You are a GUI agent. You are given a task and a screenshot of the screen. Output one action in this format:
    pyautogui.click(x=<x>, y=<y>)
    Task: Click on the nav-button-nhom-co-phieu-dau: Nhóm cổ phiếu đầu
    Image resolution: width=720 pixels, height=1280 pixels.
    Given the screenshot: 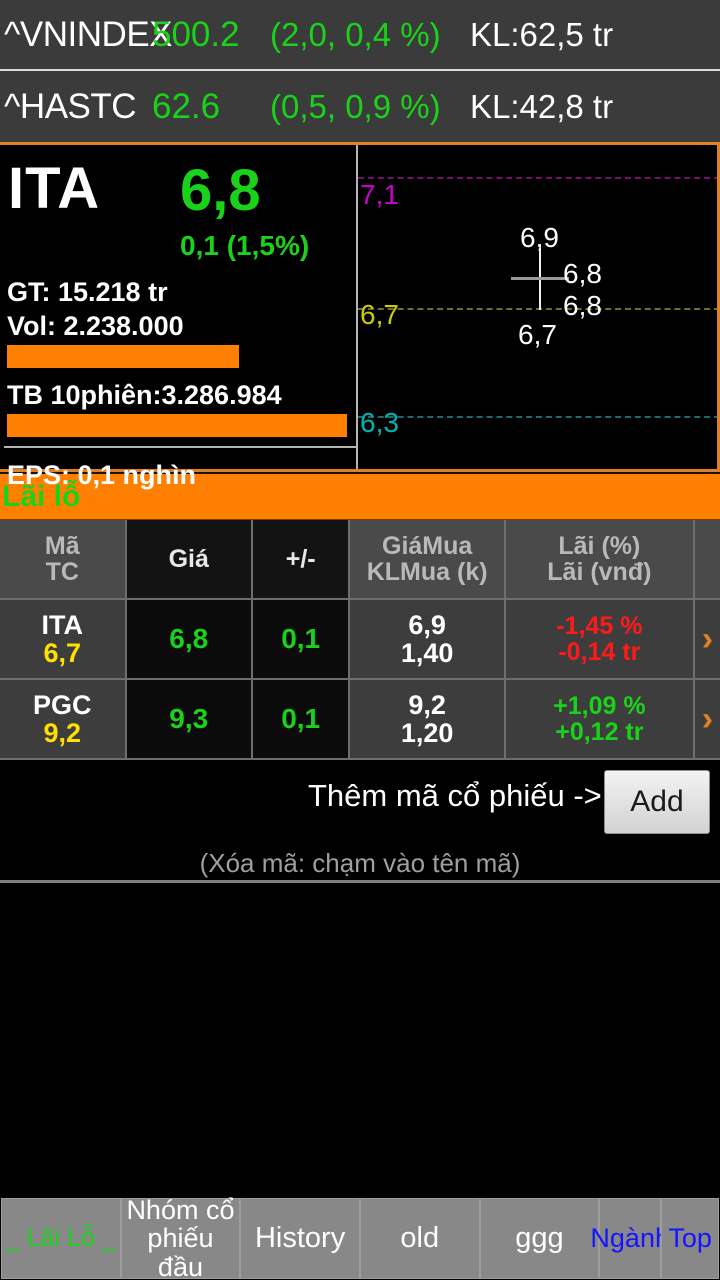 What is the action you would take?
    pyautogui.click(x=180, y=1237)
    